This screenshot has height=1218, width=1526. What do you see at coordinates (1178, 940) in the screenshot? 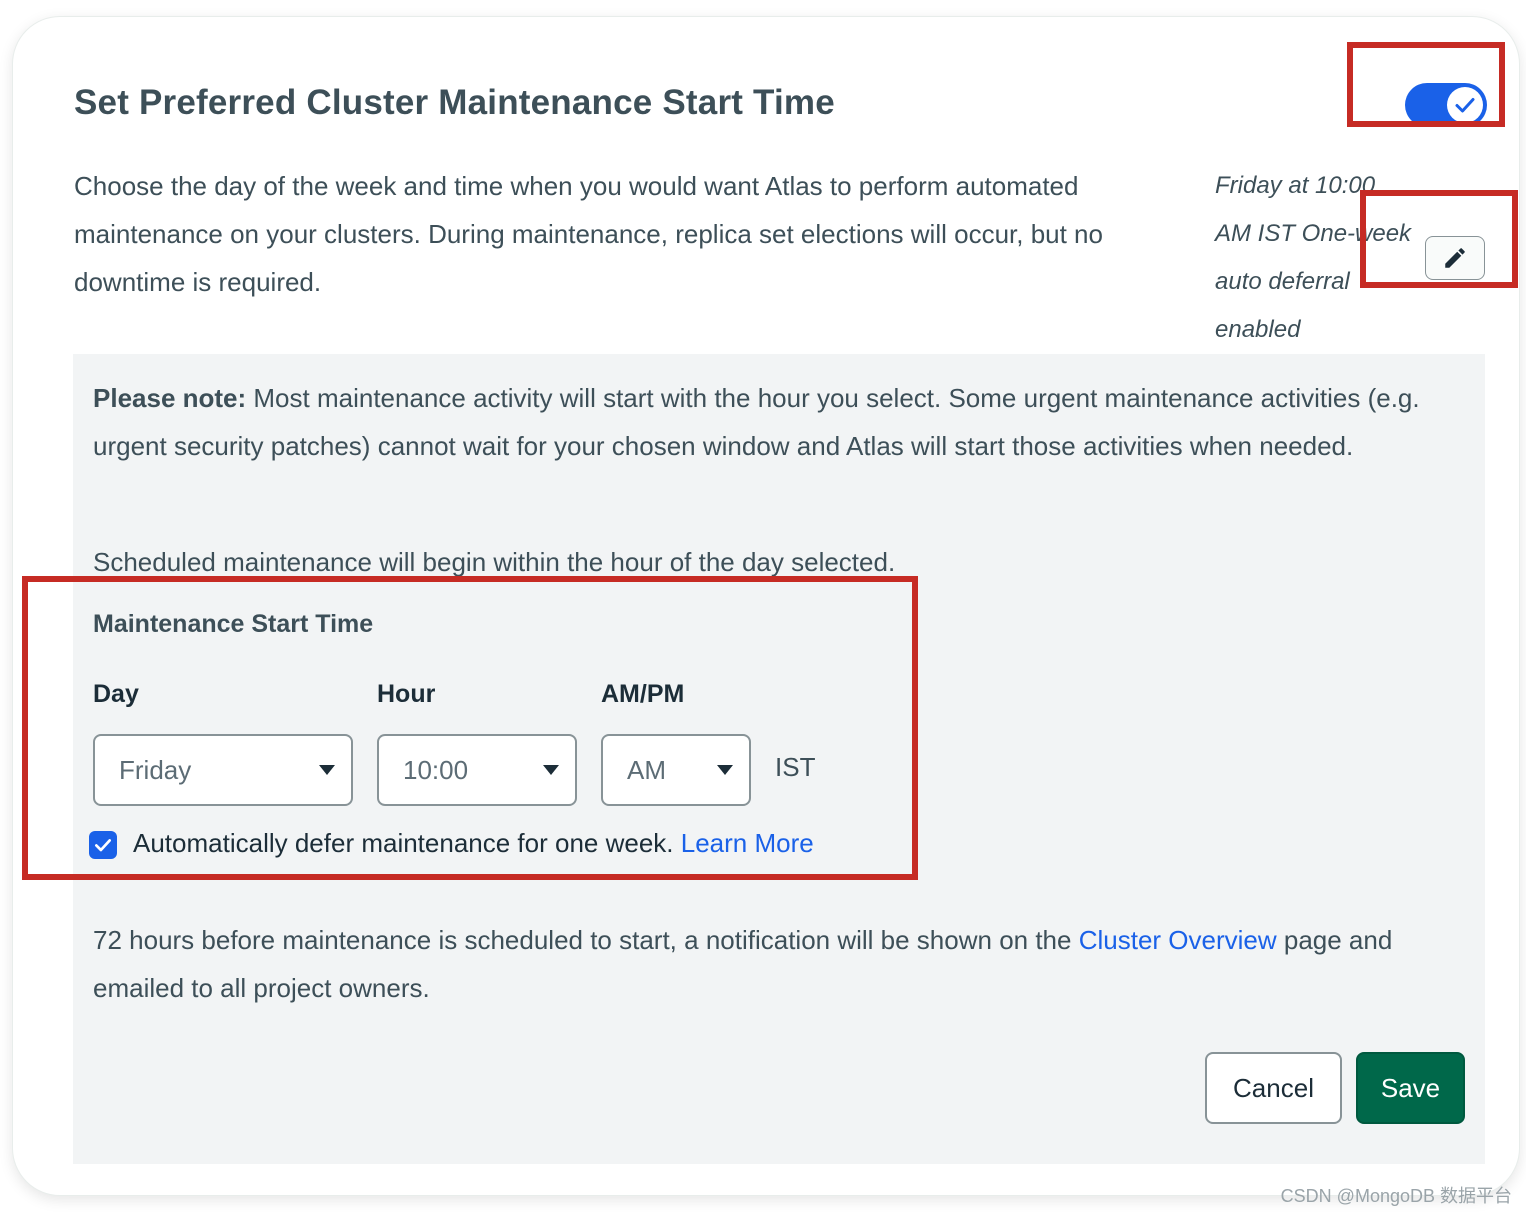
I see `cluster-overview-link: Cluster Overview` at bounding box center [1178, 940].